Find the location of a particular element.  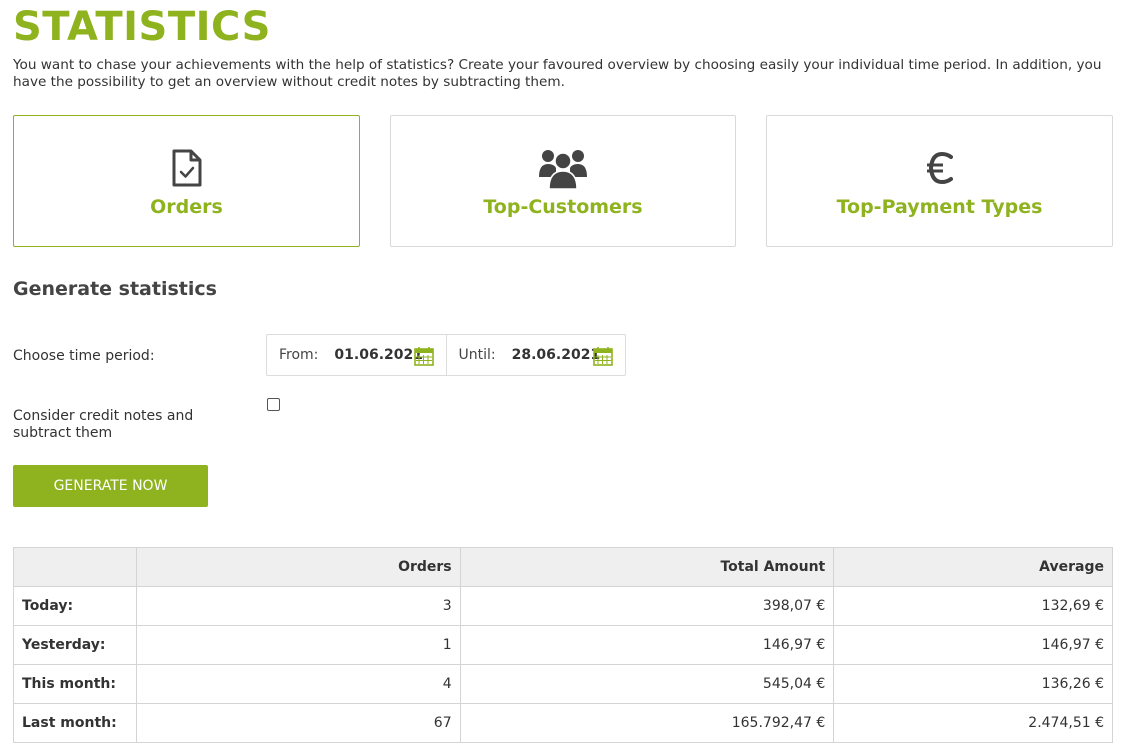

row-label: Yesterday: is located at coordinates (75, 645).